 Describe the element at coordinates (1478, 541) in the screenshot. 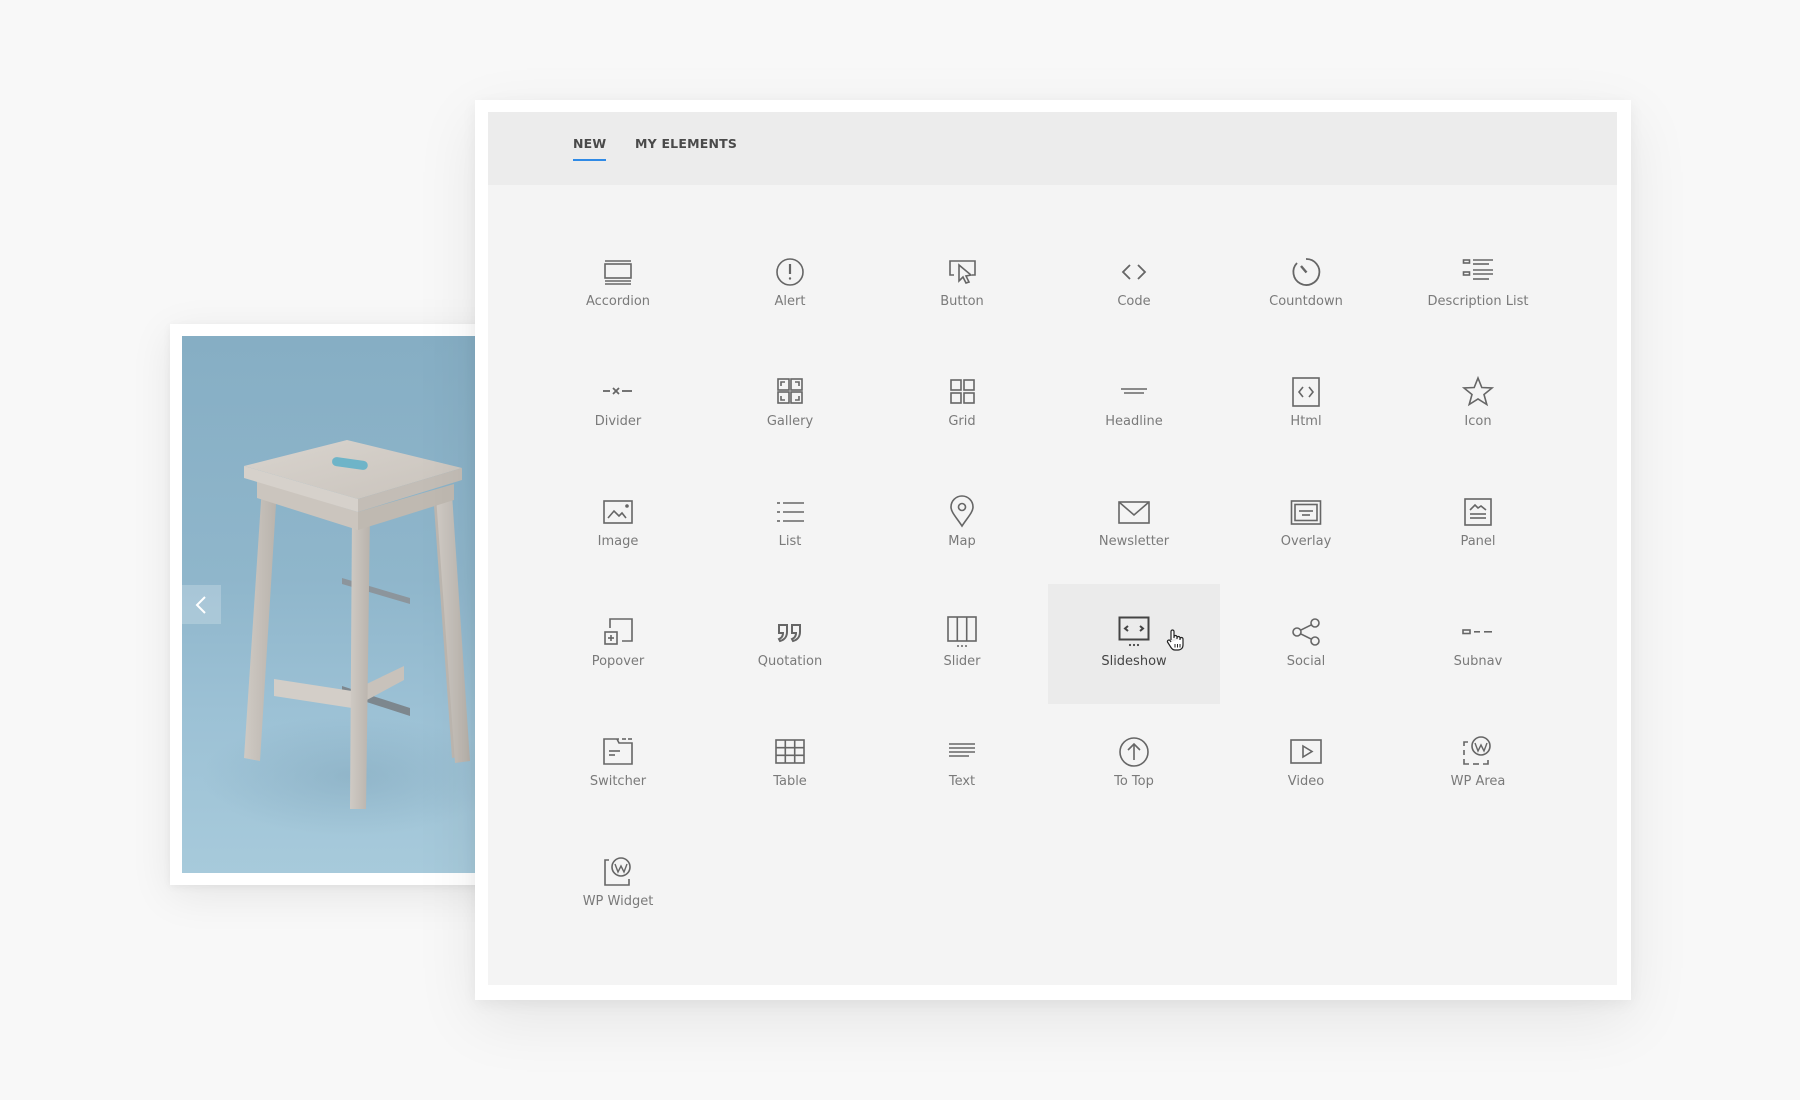

I see `element-label: Panel` at that location.